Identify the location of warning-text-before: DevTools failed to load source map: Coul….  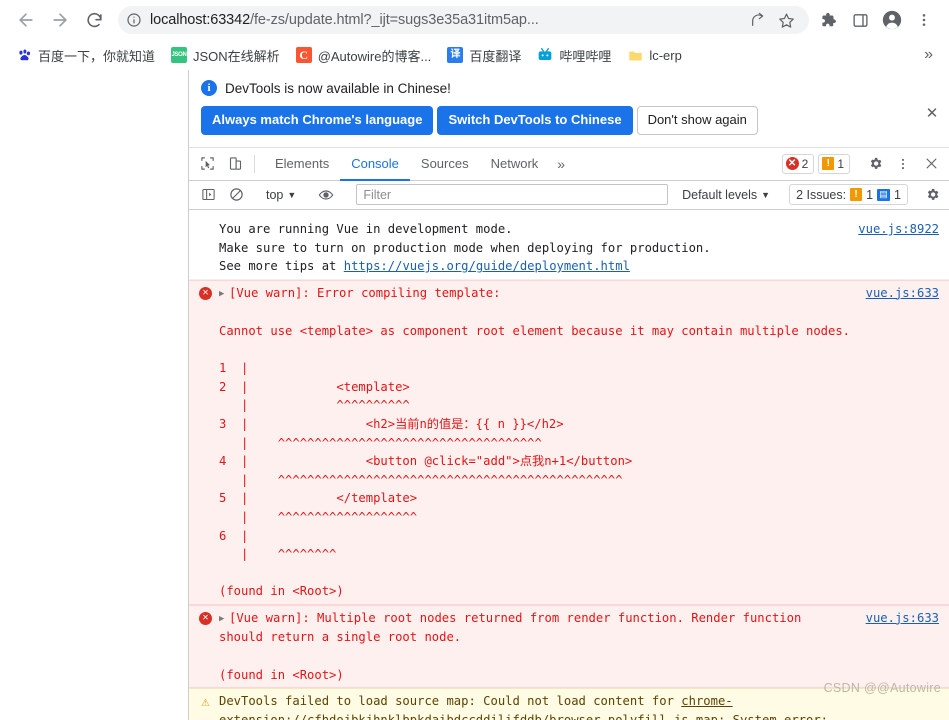
(450, 701).